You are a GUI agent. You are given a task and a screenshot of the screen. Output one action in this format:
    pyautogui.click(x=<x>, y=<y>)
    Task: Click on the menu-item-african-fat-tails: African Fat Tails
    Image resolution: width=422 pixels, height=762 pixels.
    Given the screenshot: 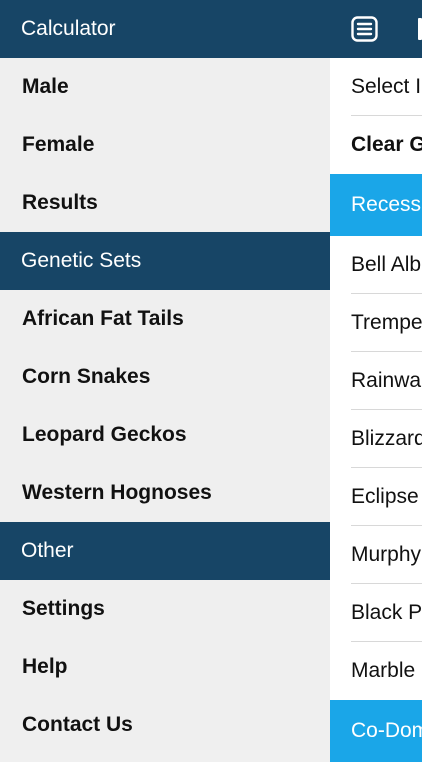 What is the action you would take?
    pyautogui.click(x=165, y=319)
    